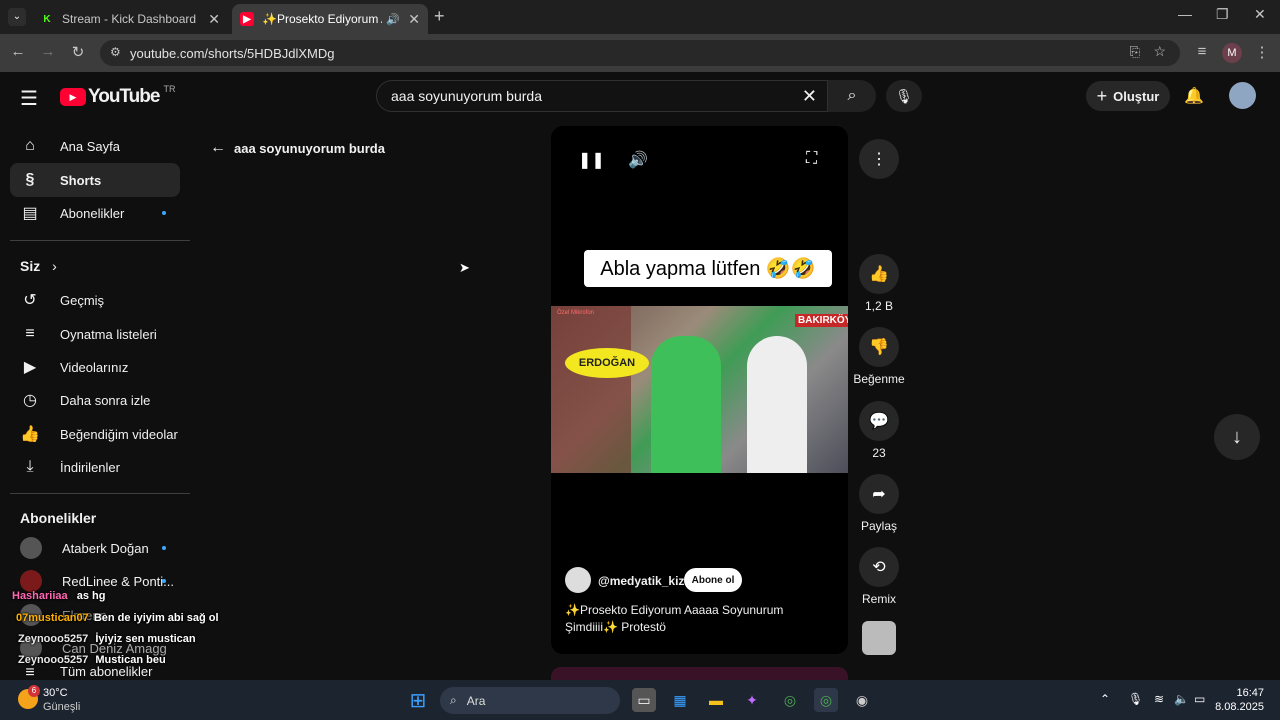 This screenshot has height=720, width=1280. What do you see at coordinates (30, 179) in the screenshot?
I see `shorts-icon: §` at bounding box center [30, 179].